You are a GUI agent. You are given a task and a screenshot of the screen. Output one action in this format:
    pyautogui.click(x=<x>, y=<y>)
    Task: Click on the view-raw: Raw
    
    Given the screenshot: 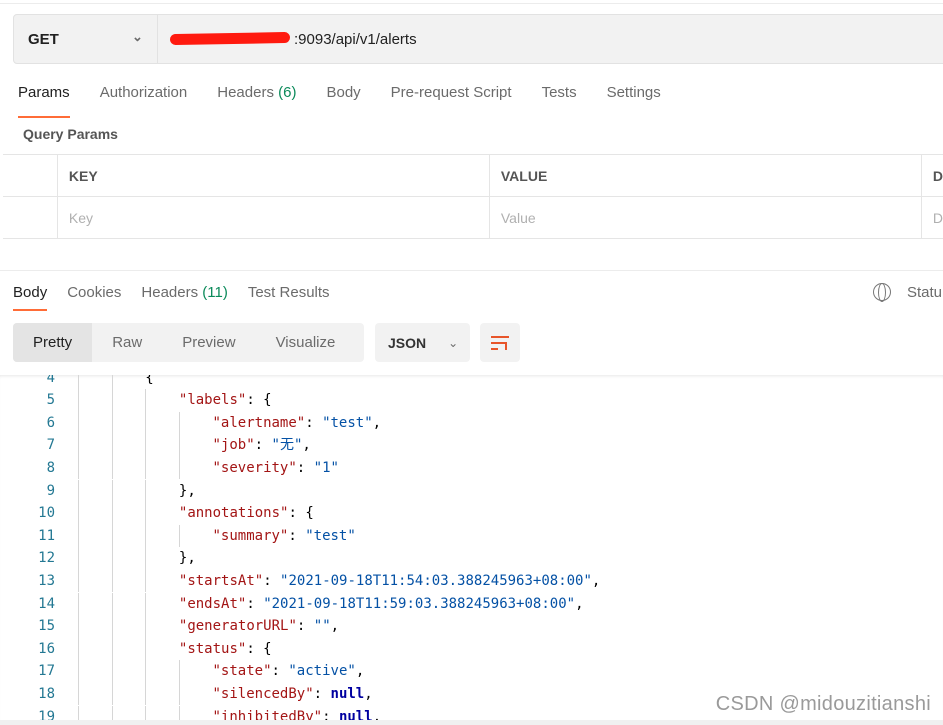 What is the action you would take?
    pyautogui.click(x=127, y=342)
    